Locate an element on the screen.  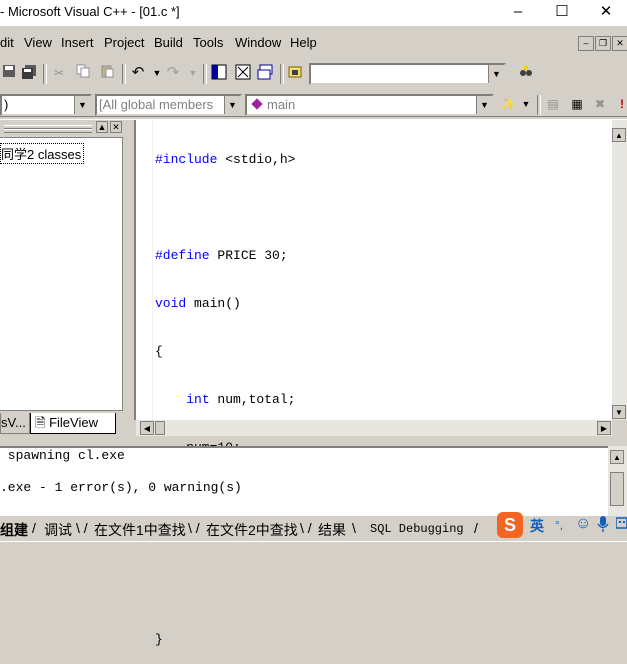
wizard-action-dropdown-icon: ▼ is located at coordinates (526, 104).